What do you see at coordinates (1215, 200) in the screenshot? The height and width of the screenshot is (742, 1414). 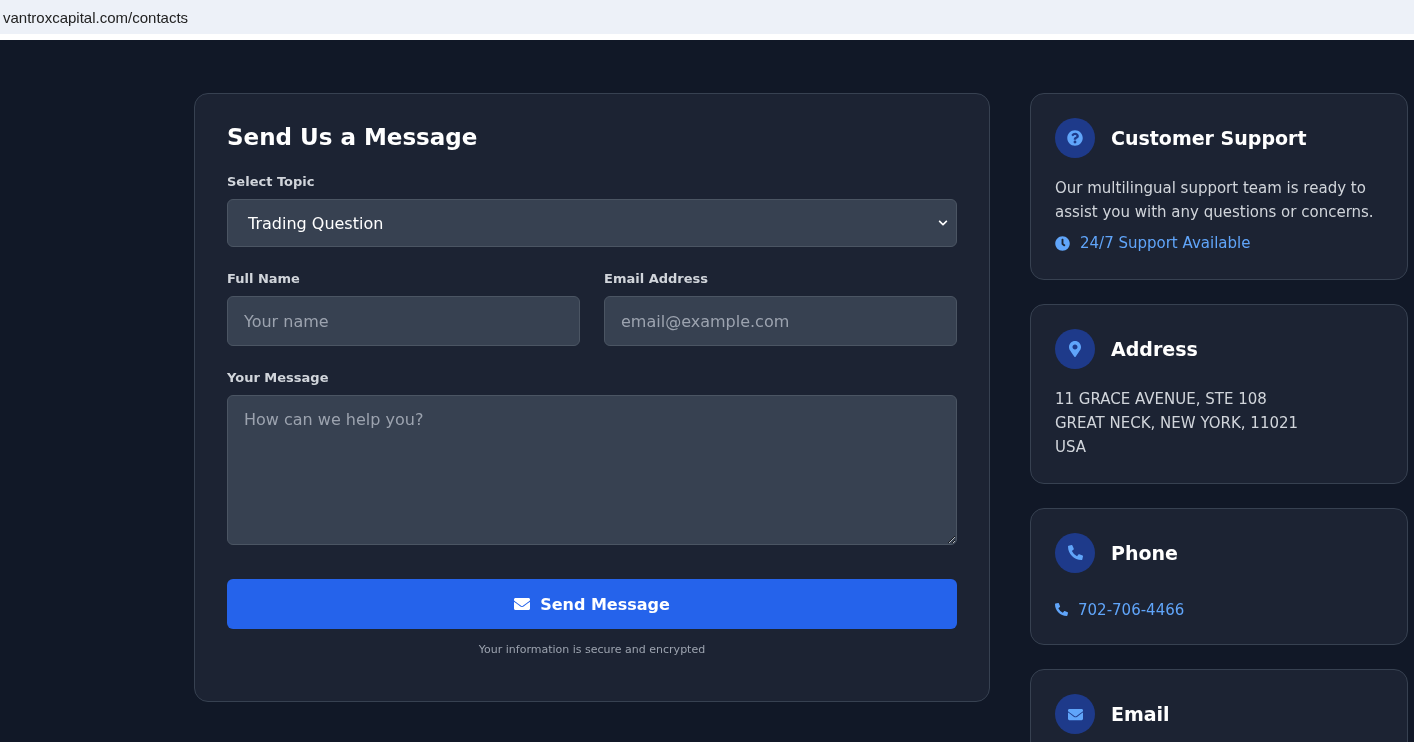 I see `card-text: Our multilingual support team is ready to assist you with any questions or concerns.` at bounding box center [1215, 200].